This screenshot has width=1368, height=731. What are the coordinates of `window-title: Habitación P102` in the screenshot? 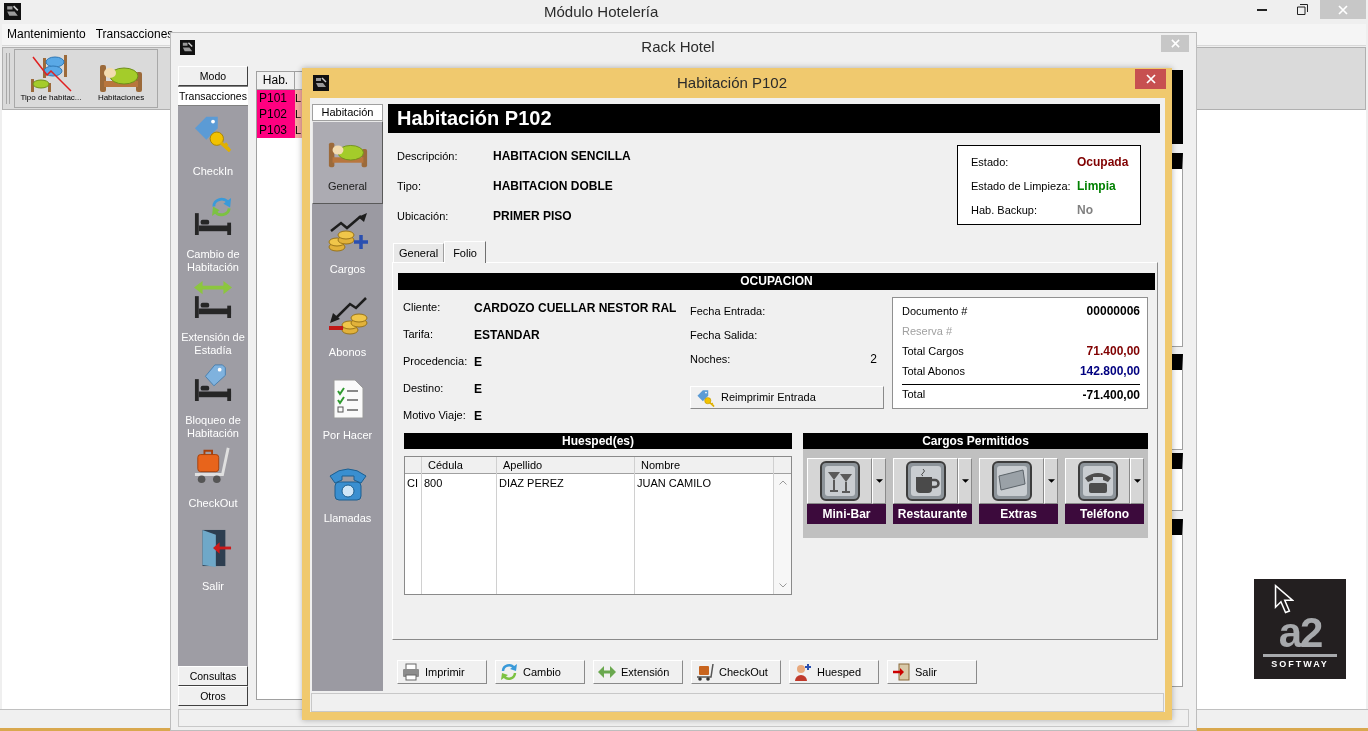 It's located at (732, 83).